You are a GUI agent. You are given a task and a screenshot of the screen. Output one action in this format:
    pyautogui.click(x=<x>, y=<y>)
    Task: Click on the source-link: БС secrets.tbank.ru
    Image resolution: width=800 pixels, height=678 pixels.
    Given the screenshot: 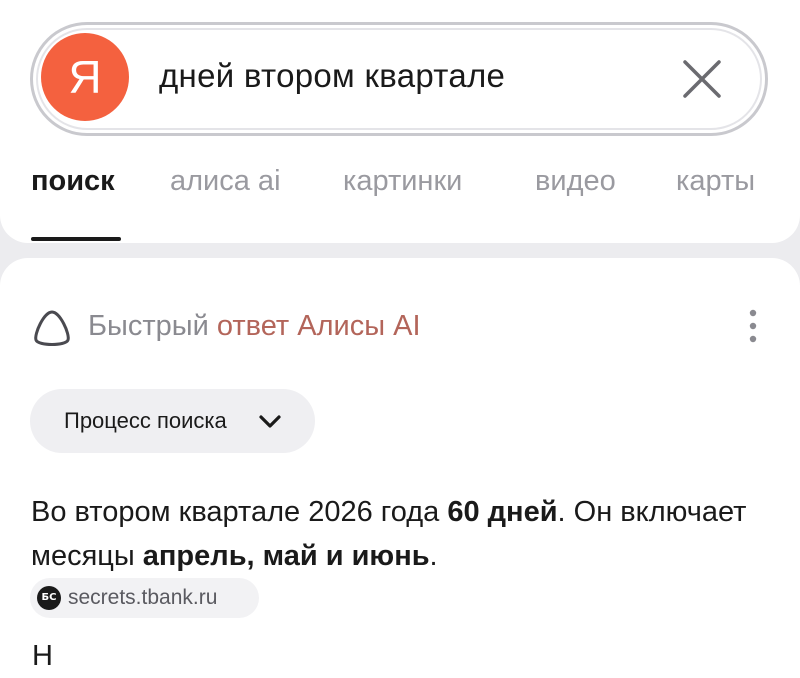 What is the action you would take?
    pyautogui.click(x=144, y=598)
    